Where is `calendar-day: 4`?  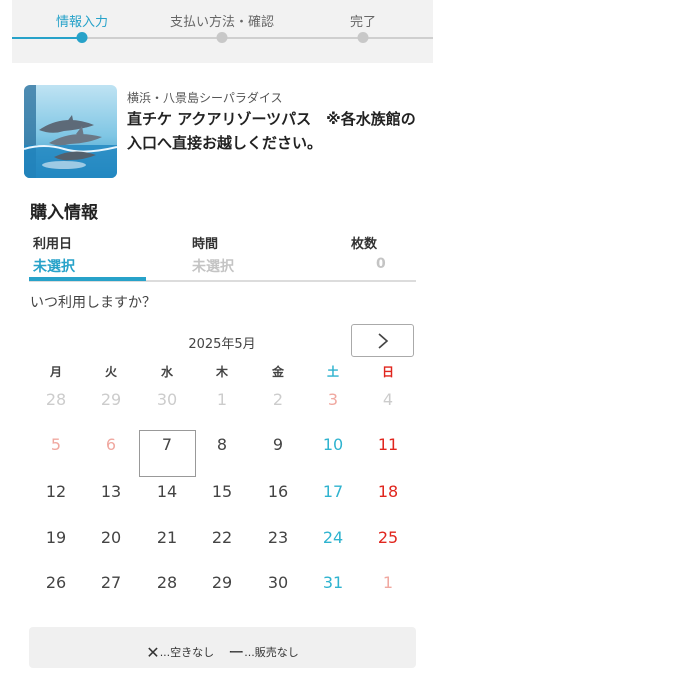
calendar-day: 4 is located at coordinates (388, 399).